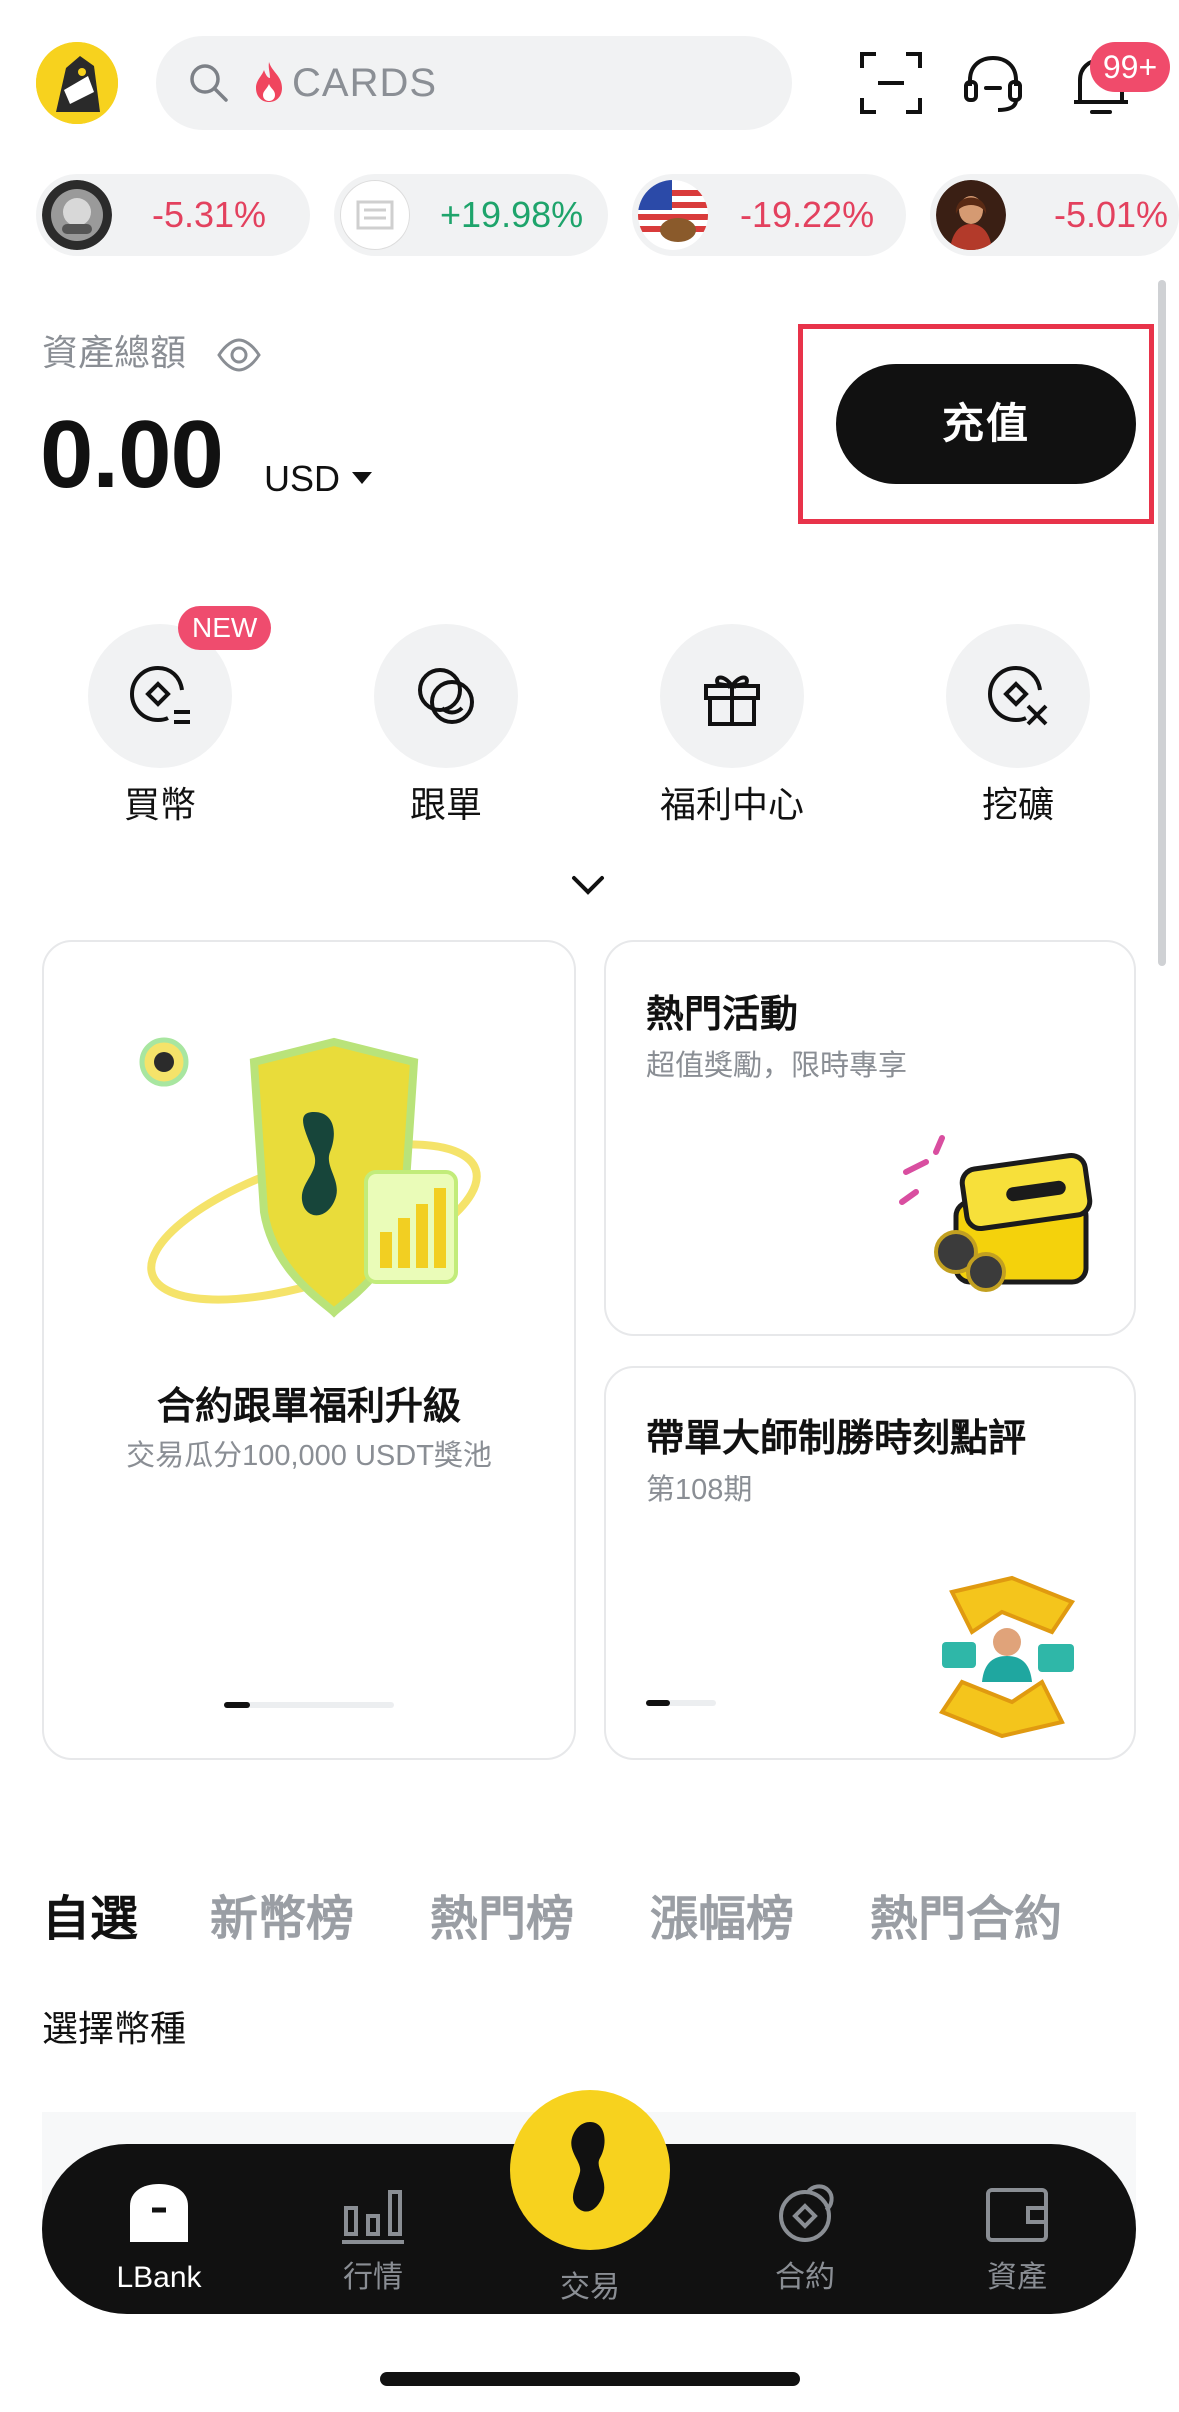 The image size is (1179, 2412). Describe the element at coordinates (1162, 623) in the screenshot. I see `scrollbar` at that location.